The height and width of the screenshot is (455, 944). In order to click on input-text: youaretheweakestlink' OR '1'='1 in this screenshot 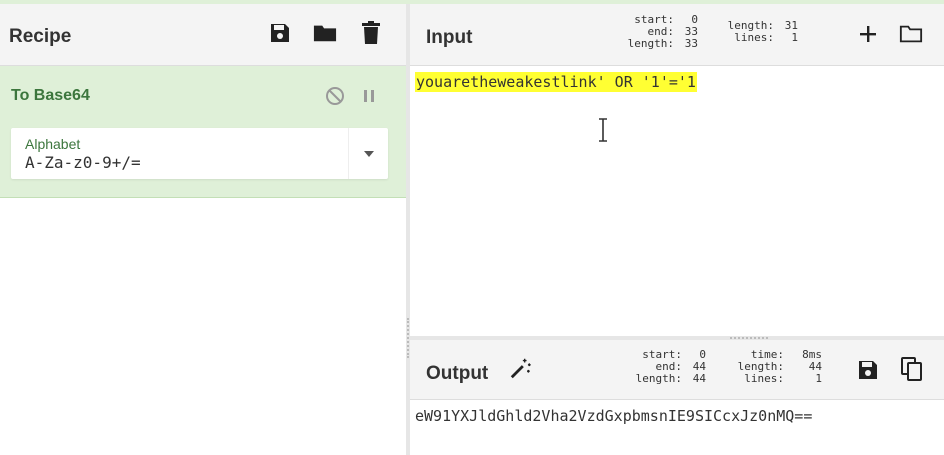, I will do `click(556, 82)`.